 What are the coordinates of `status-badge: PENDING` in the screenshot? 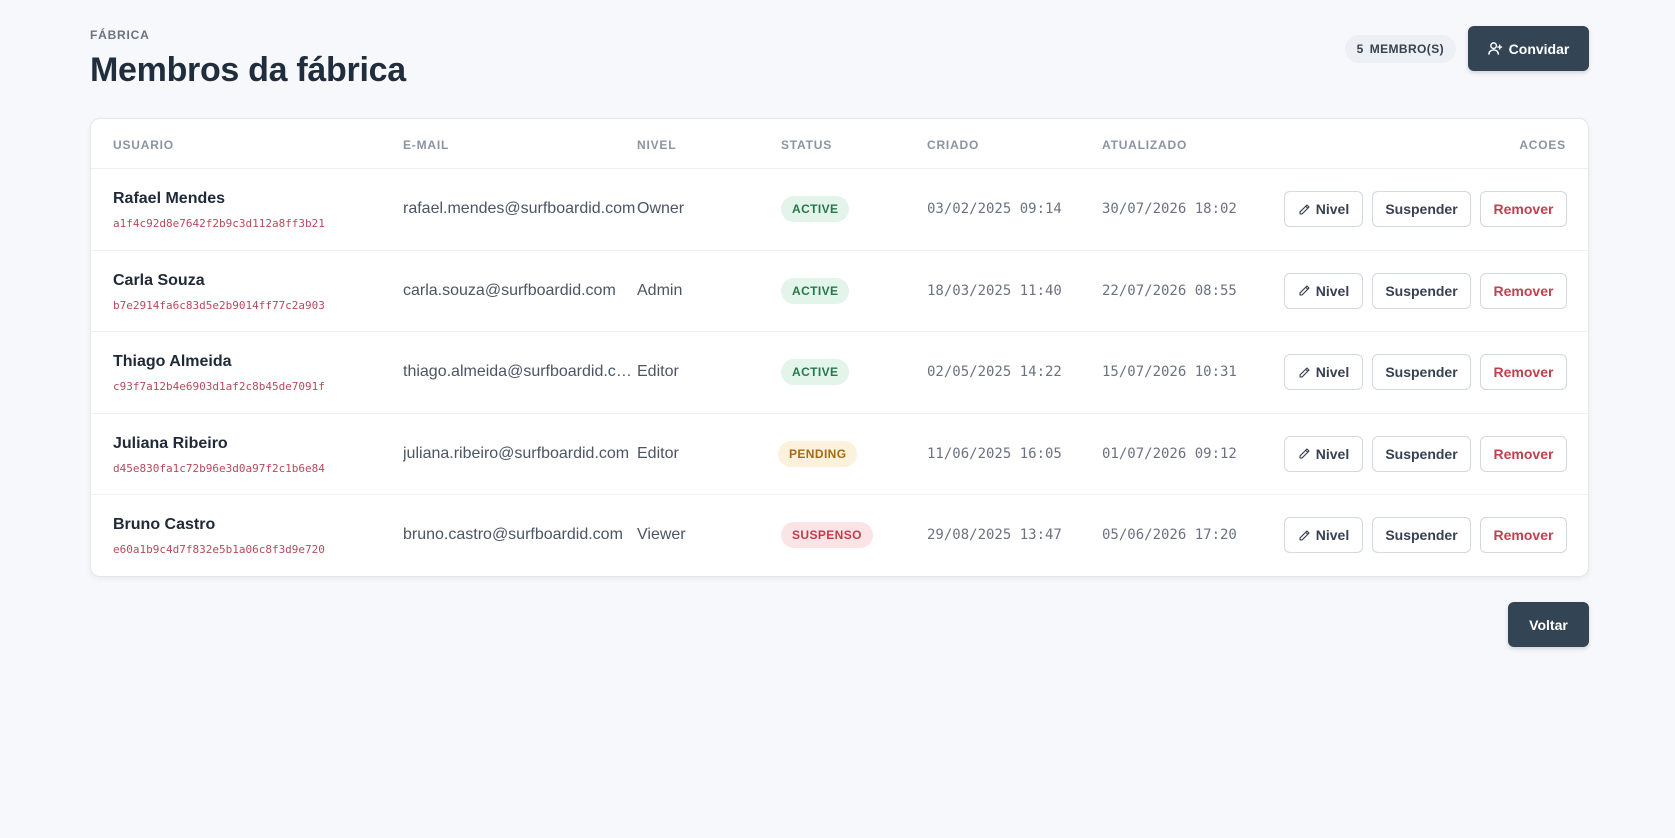 It's located at (818, 453).